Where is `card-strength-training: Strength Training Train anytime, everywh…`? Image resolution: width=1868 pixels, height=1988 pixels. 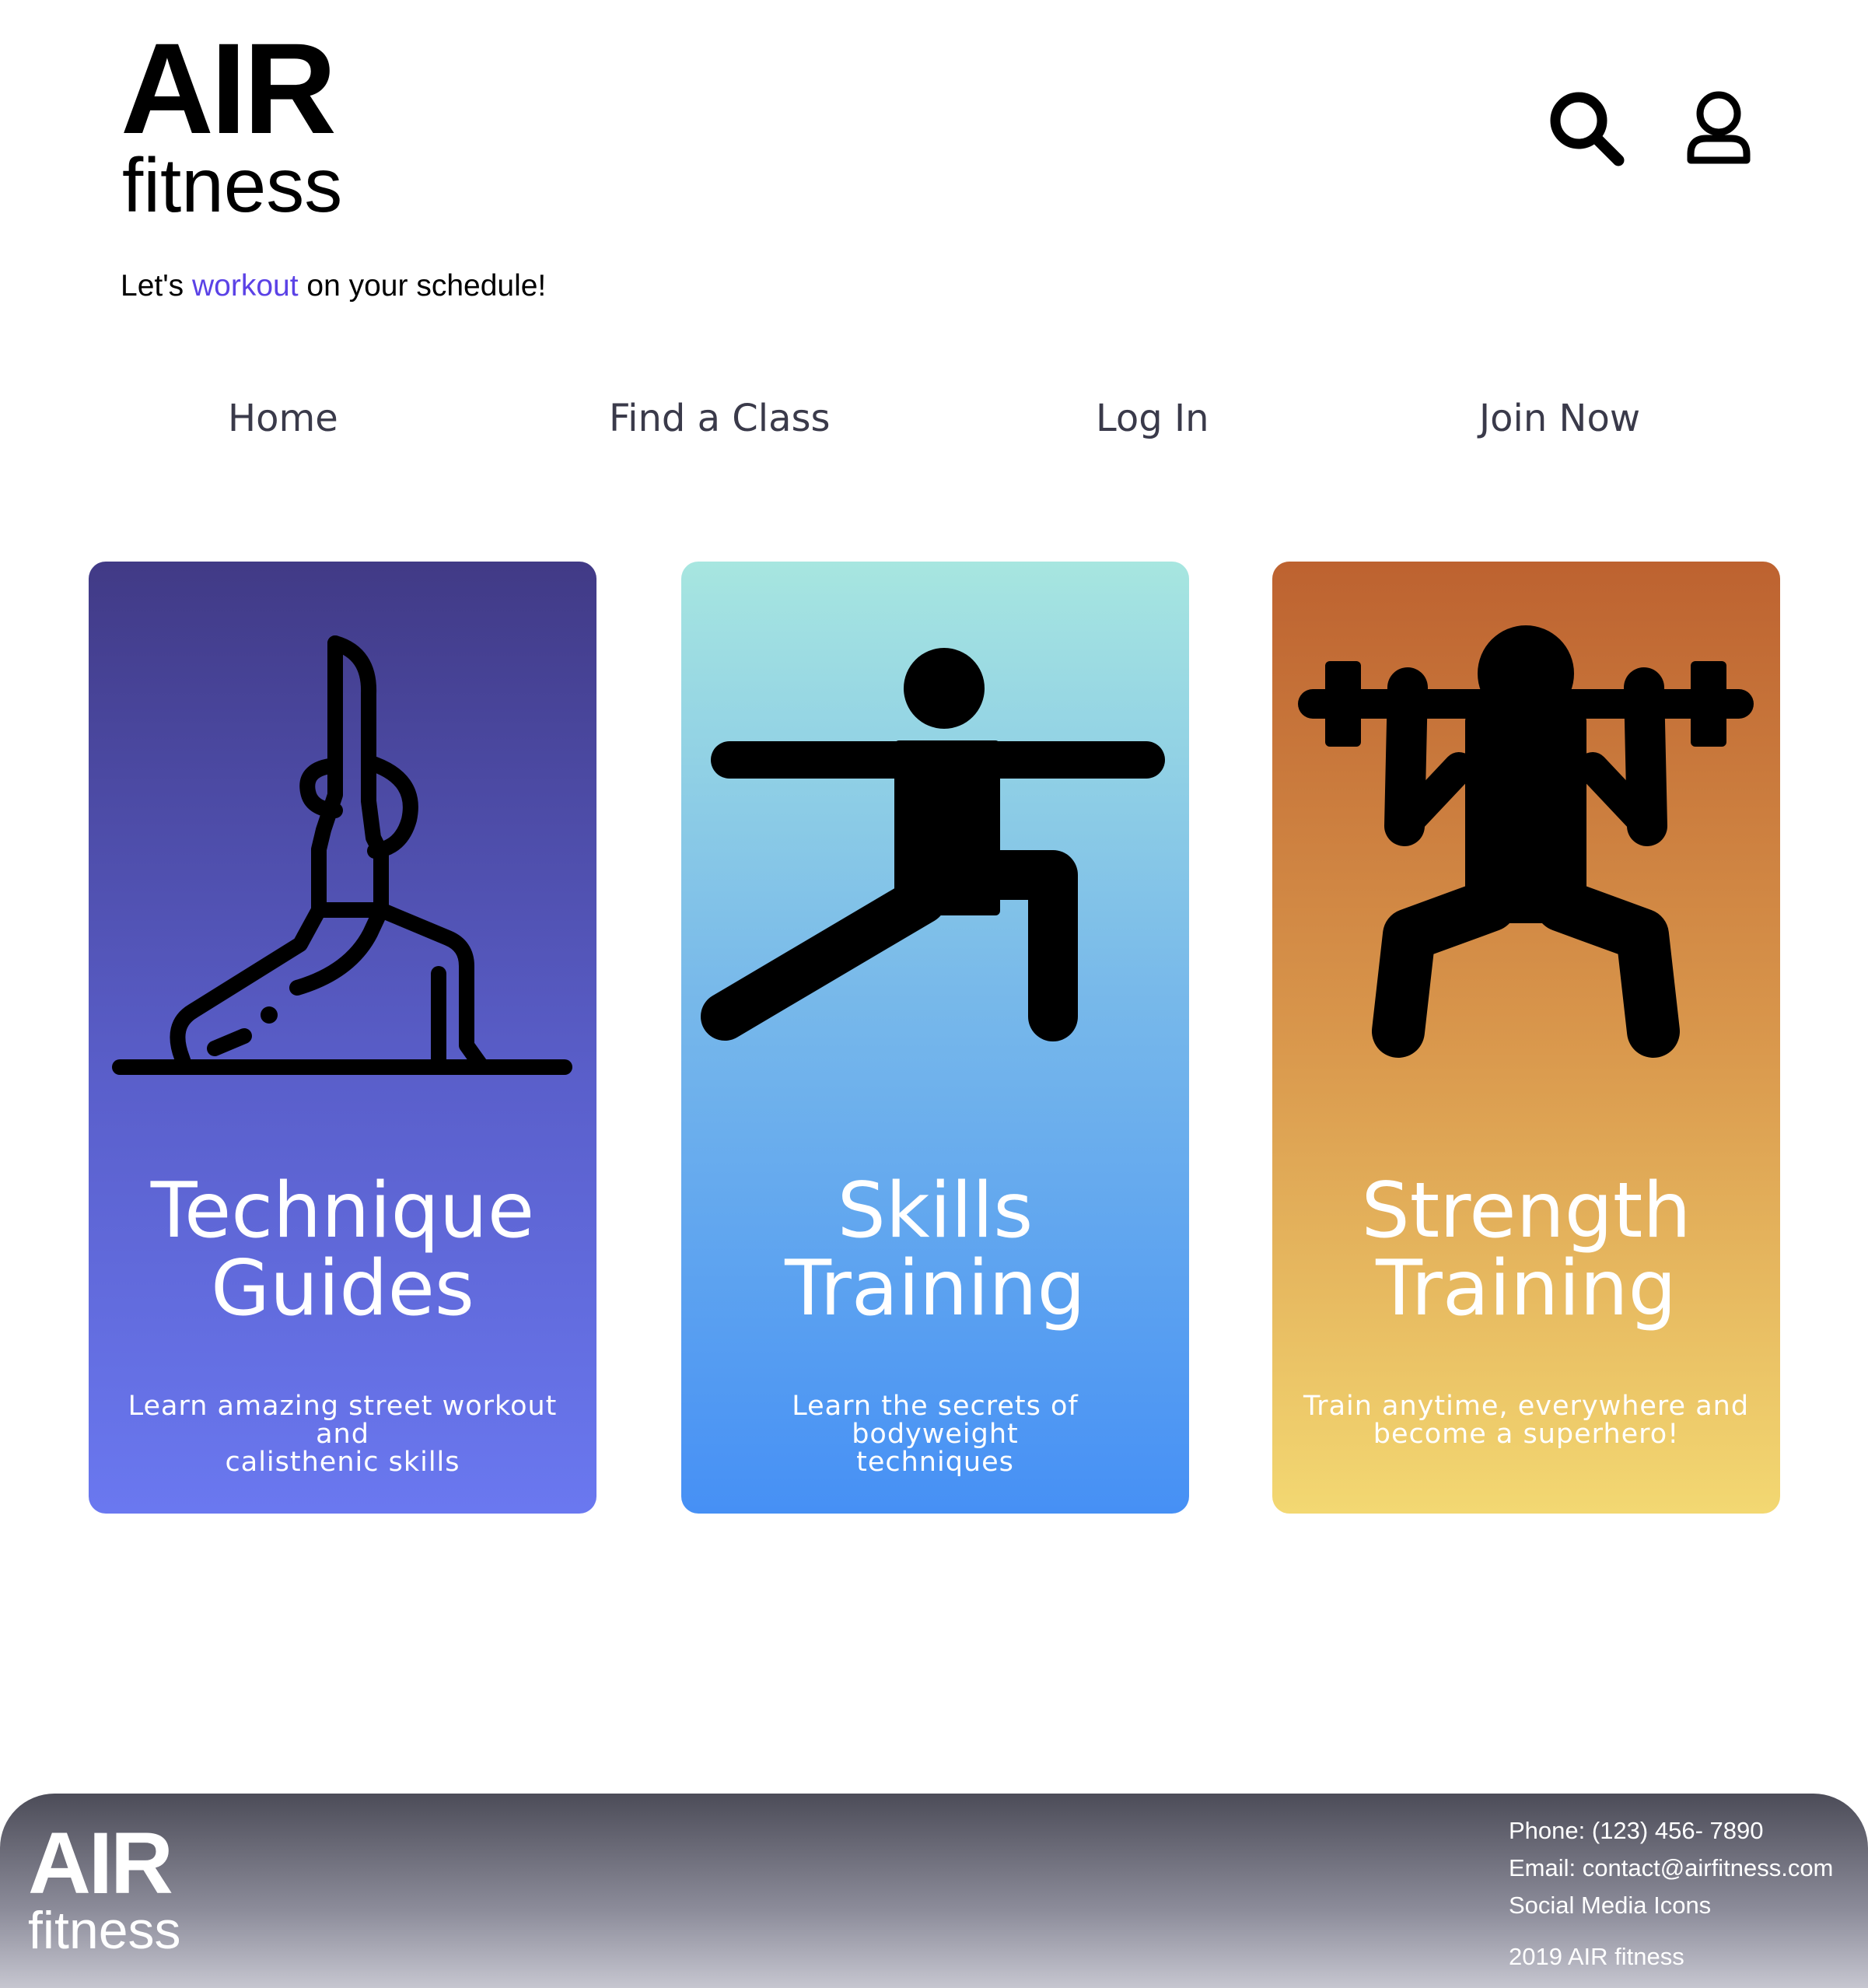
card-strength-training: Strength Training Train anytime, everywh… is located at coordinates (1526, 1038).